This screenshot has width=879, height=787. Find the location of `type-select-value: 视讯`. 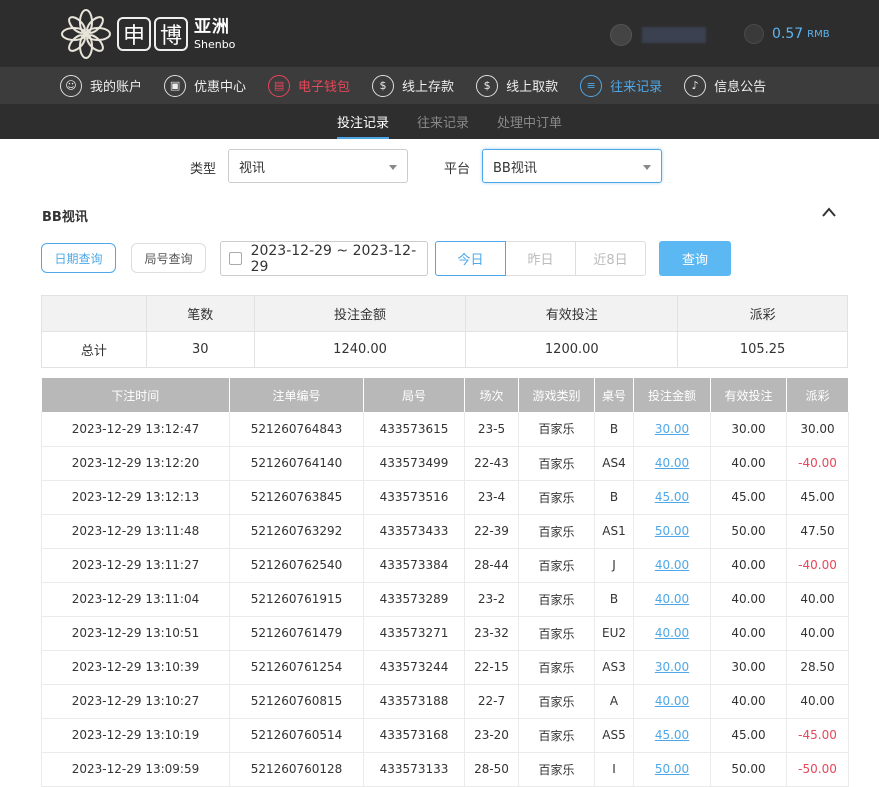

type-select-value: 视讯 is located at coordinates (252, 168).